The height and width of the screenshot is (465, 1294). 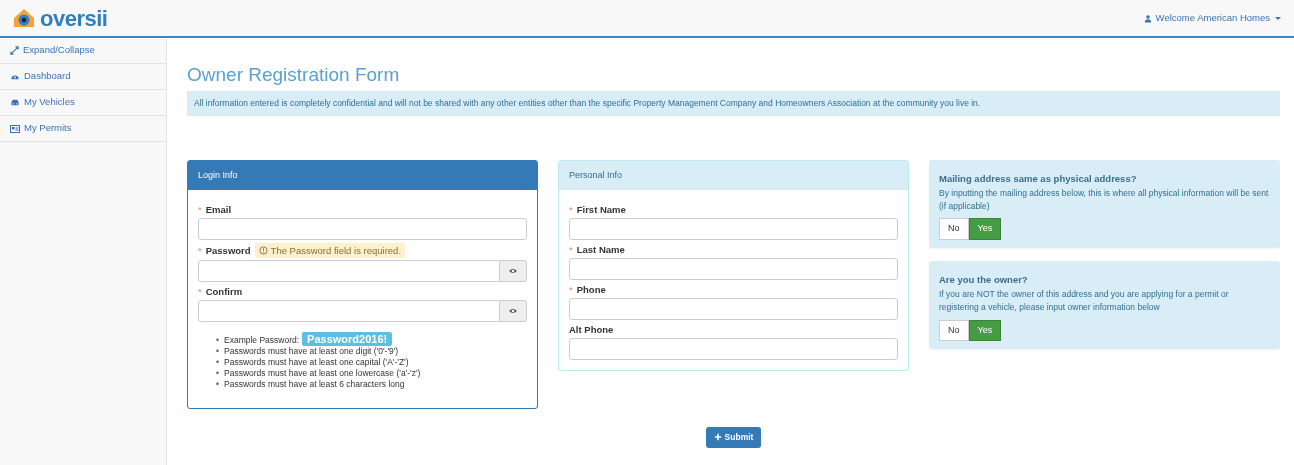 I want to click on id-card-icon, so click(x=15, y=128).